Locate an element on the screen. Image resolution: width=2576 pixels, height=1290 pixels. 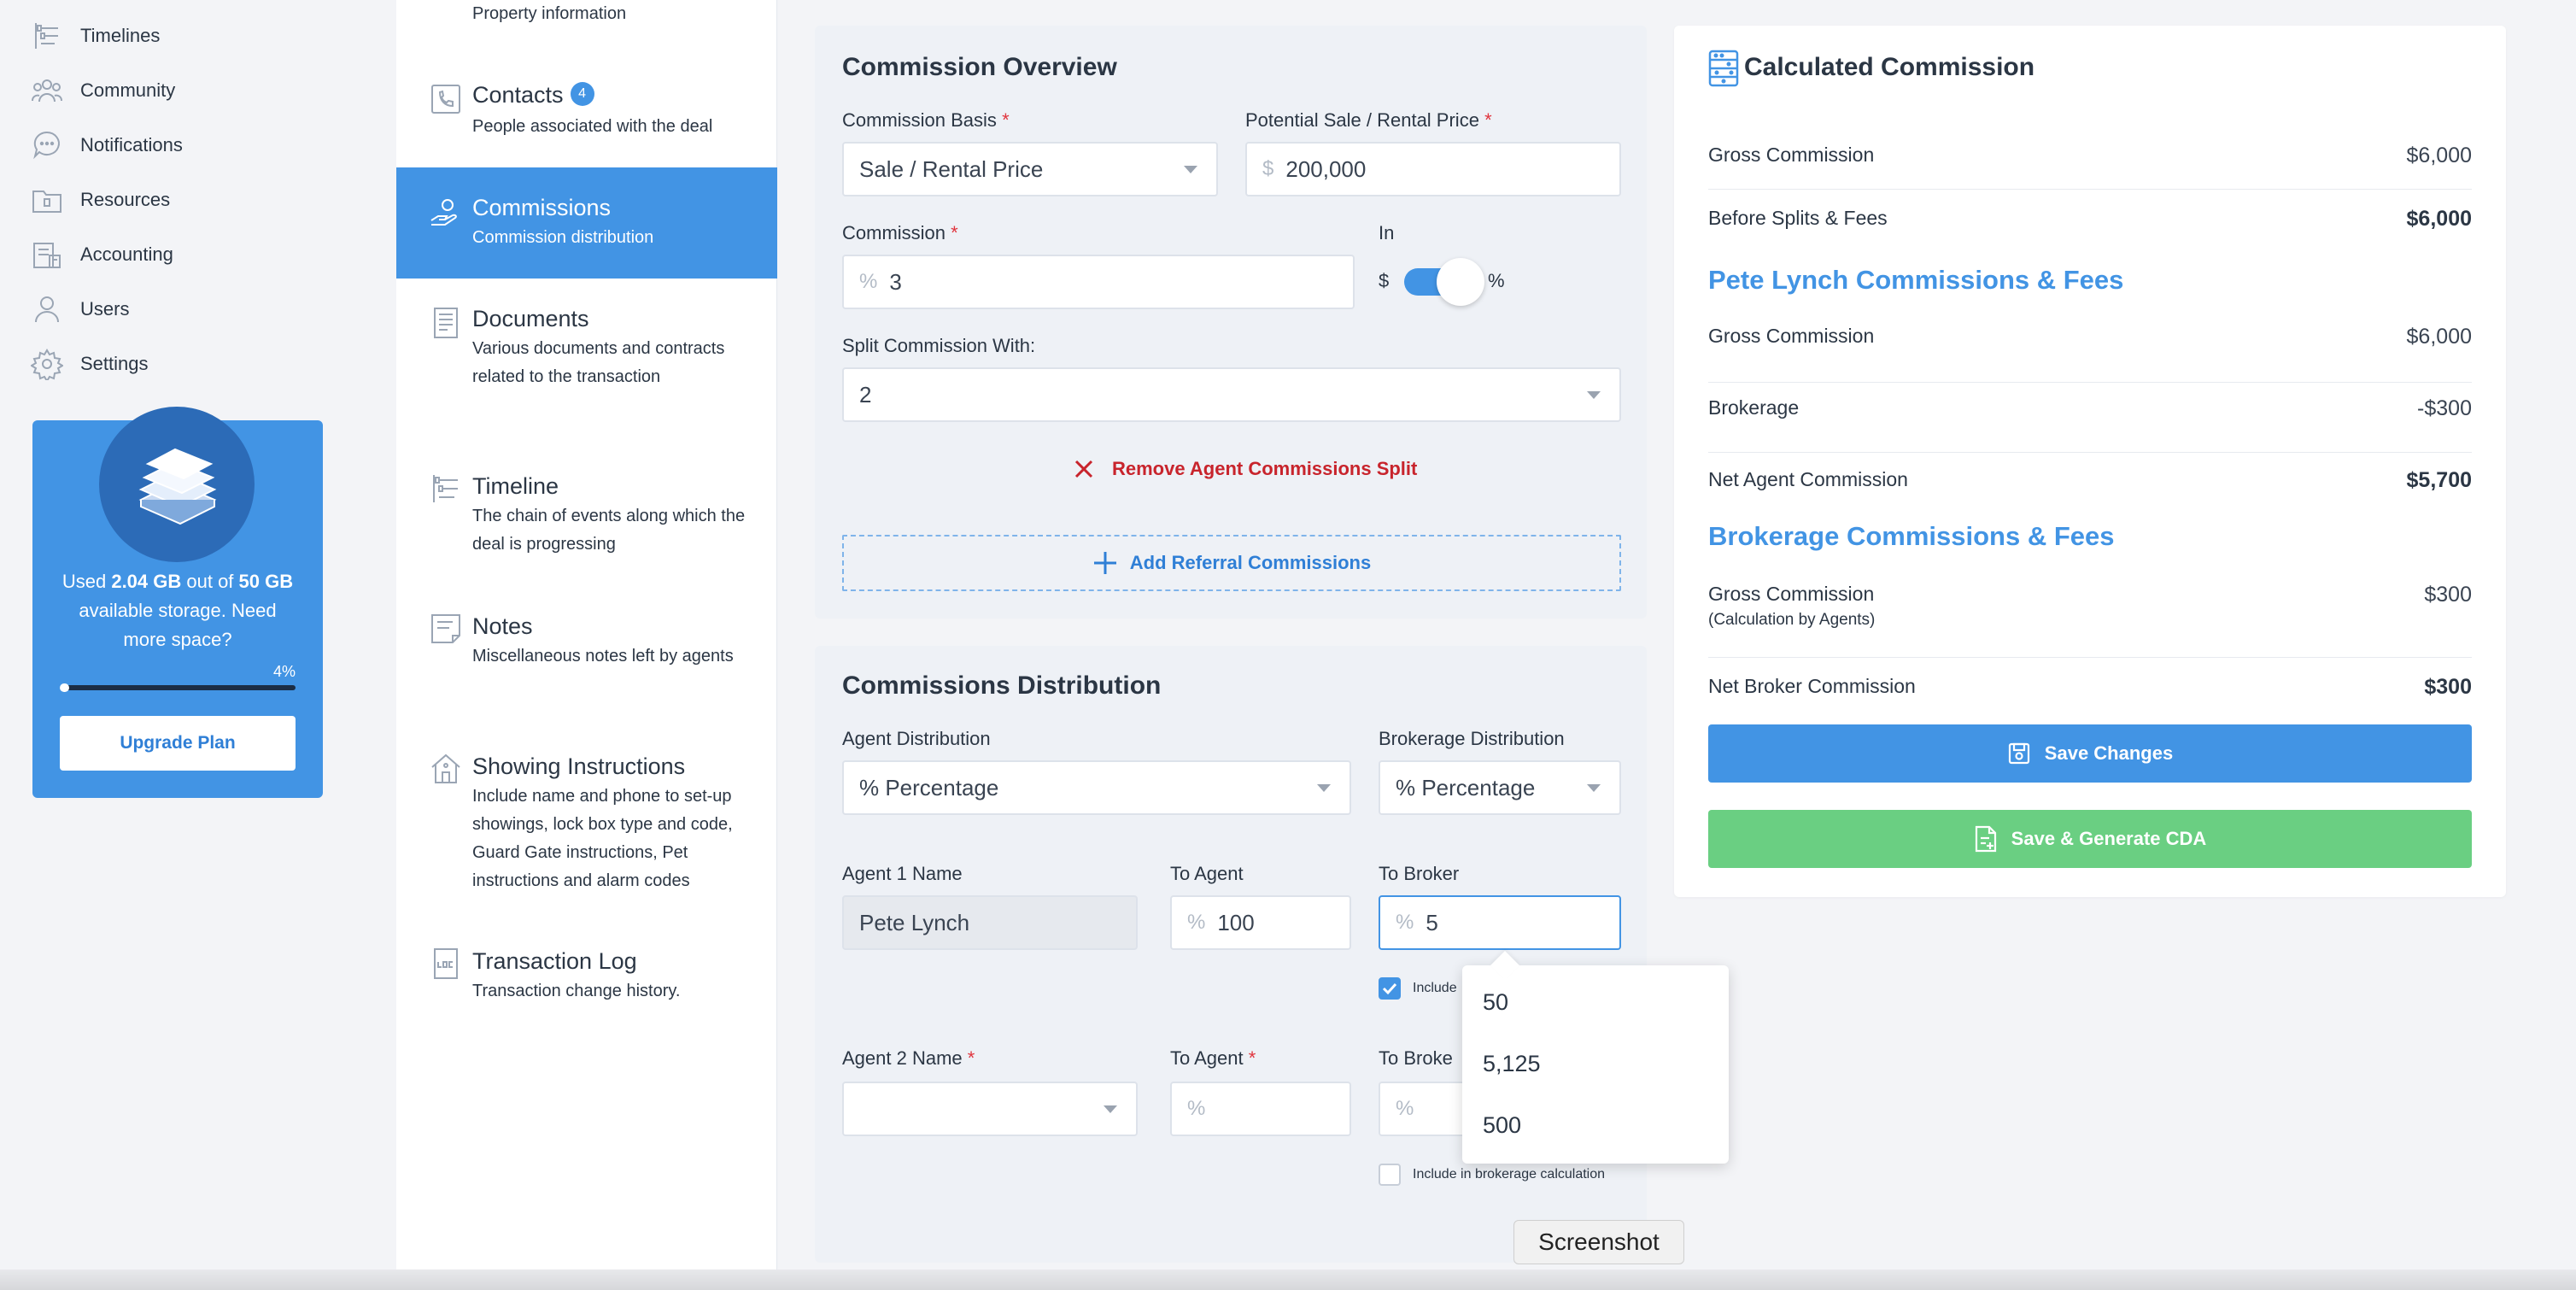
window-bottom-edge is located at coordinates (1288, 1280).